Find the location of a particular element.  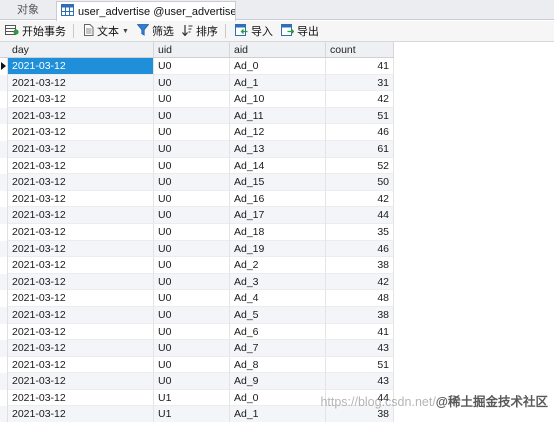

column-header-day: day is located at coordinates (77, 50).